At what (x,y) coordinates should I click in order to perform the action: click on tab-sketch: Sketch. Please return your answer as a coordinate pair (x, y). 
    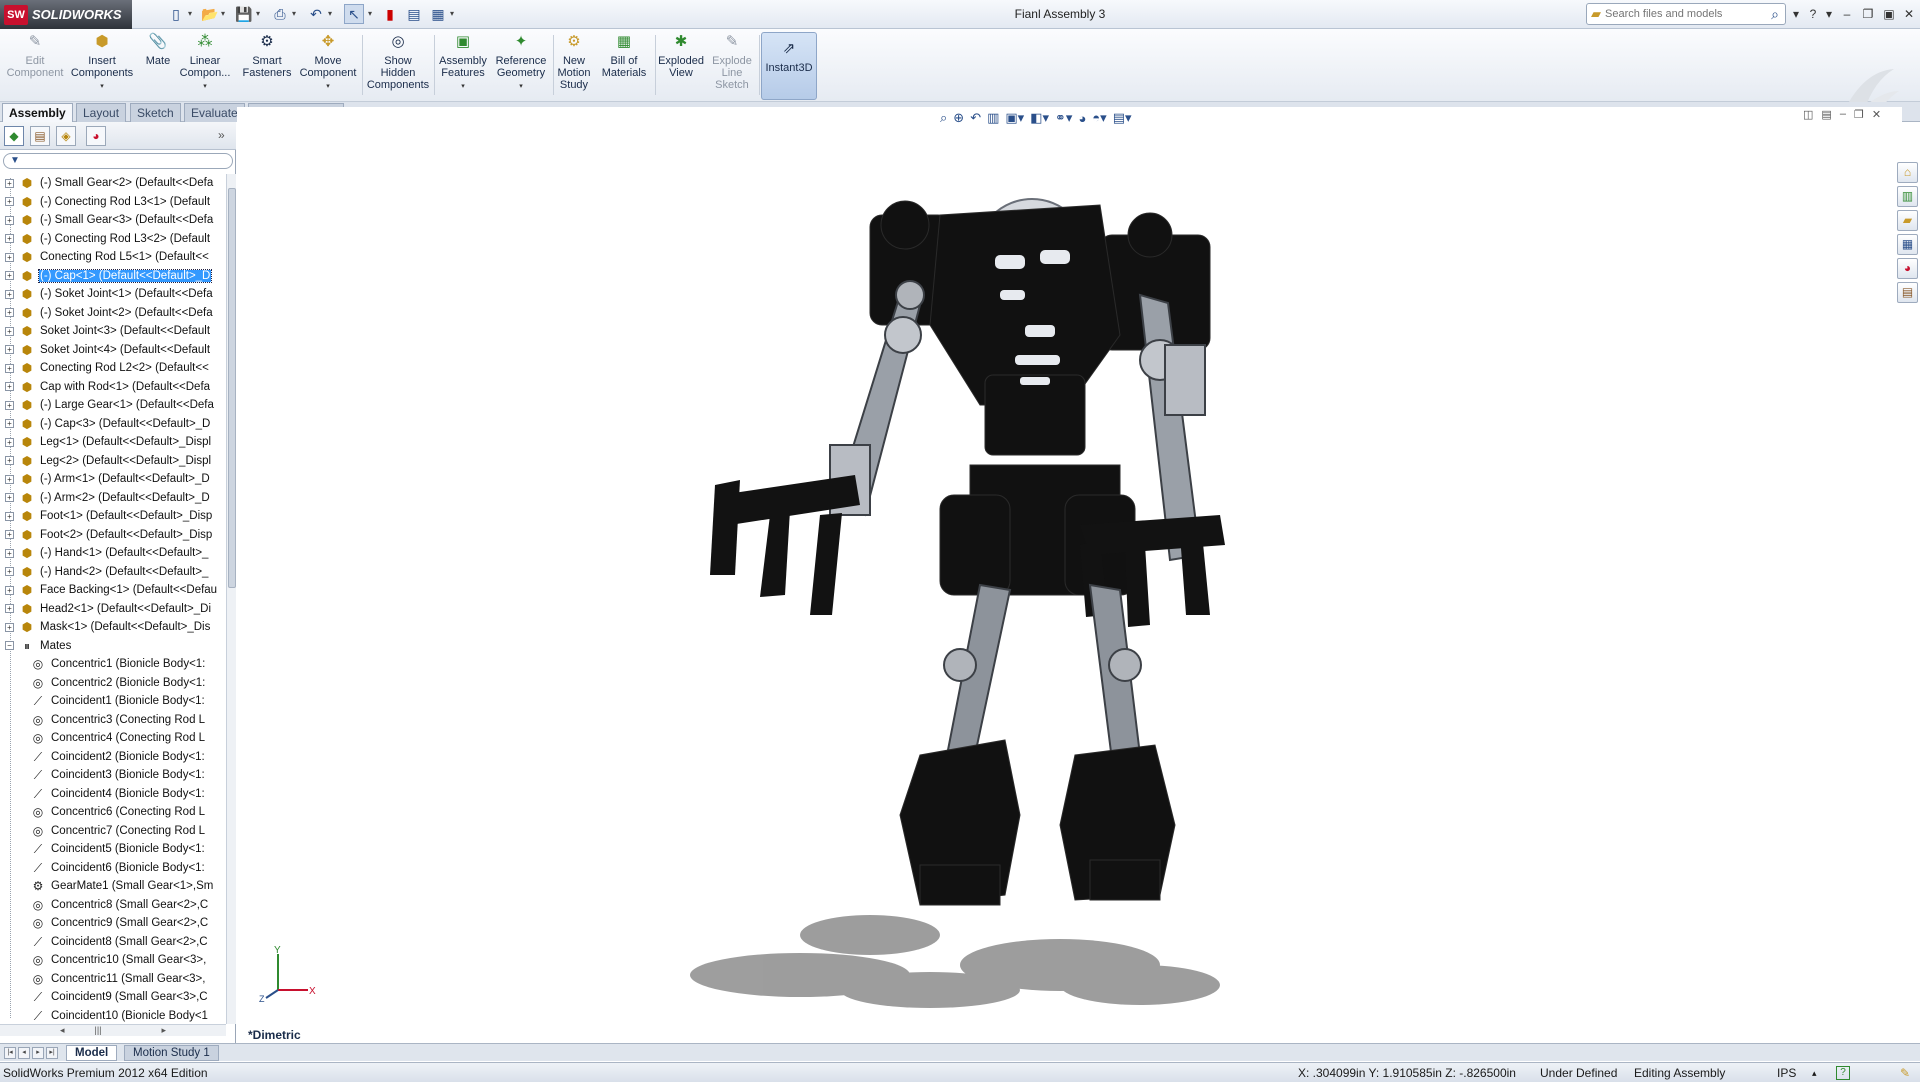
    Looking at the image, I should click on (155, 112).